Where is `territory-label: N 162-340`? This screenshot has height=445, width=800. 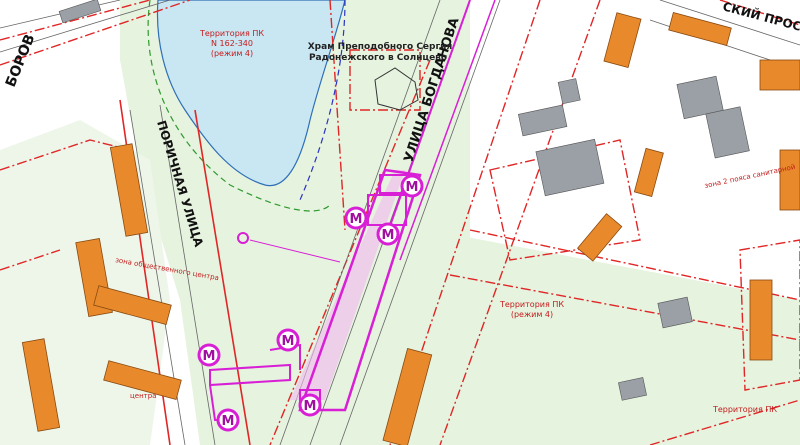
territory-label: N 162-340 is located at coordinates (232, 43).